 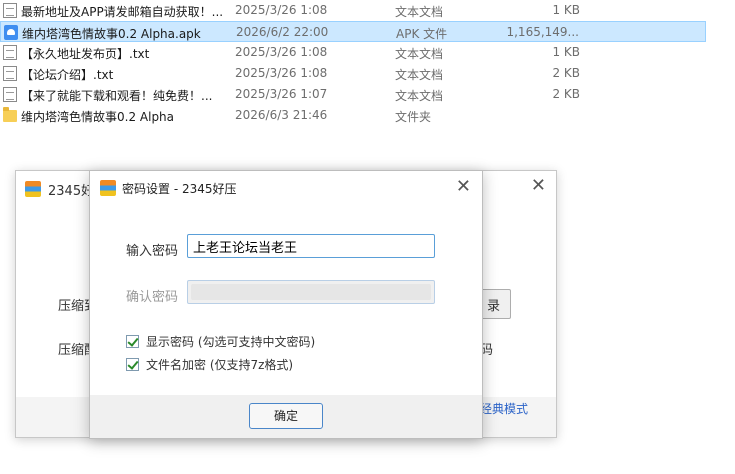 What do you see at coordinates (286, 187) in the screenshot?
I see `dialog-titlebar: 密码设置 - 2345好压 ✕` at bounding box center [286, 187].